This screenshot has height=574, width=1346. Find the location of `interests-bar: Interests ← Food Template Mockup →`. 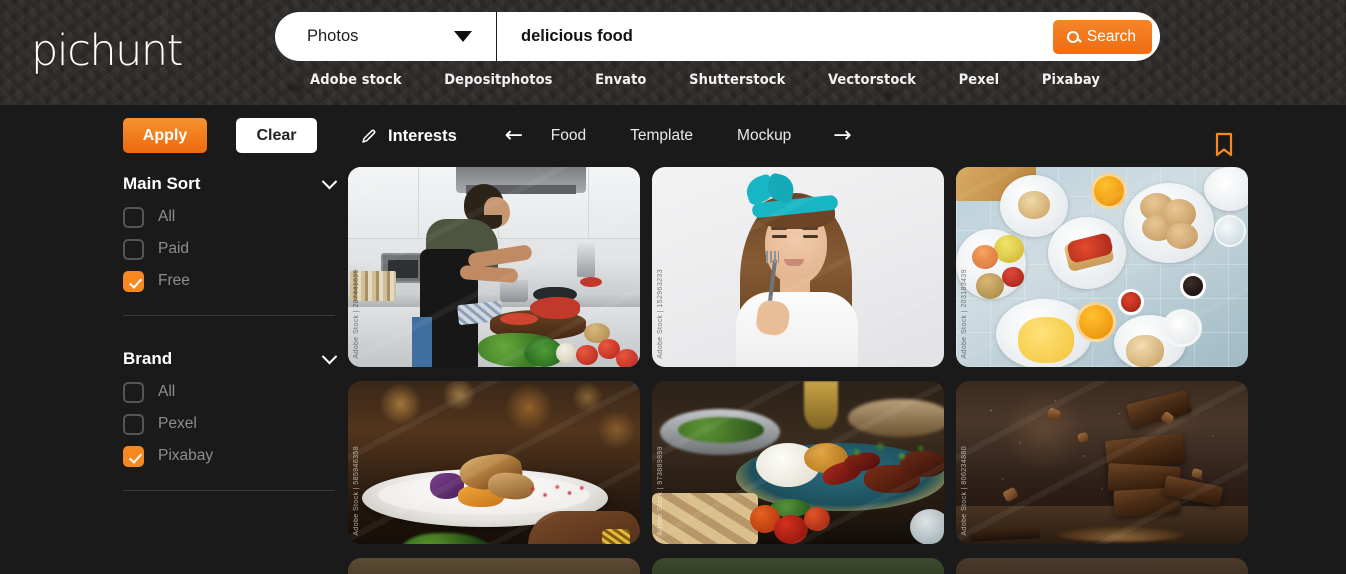

interests-bar: Interests ← Food Template Mockup → is located at coordinates (608, 136).